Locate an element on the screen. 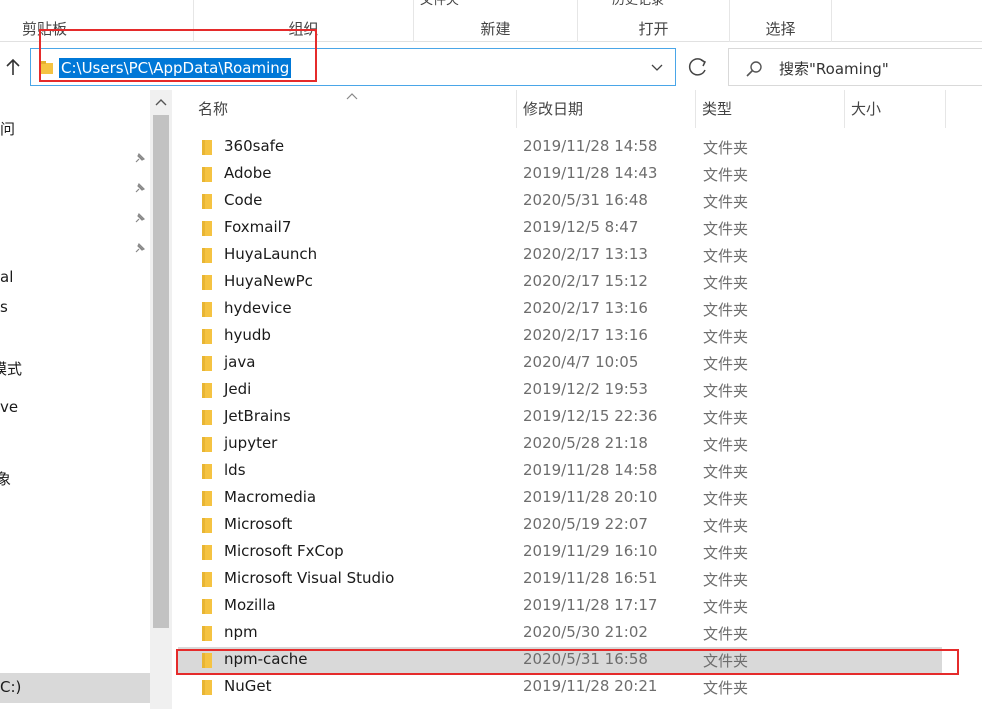 This screenshot has height=709, width=982. nav-item: ve is located at coordinates (9, 407).